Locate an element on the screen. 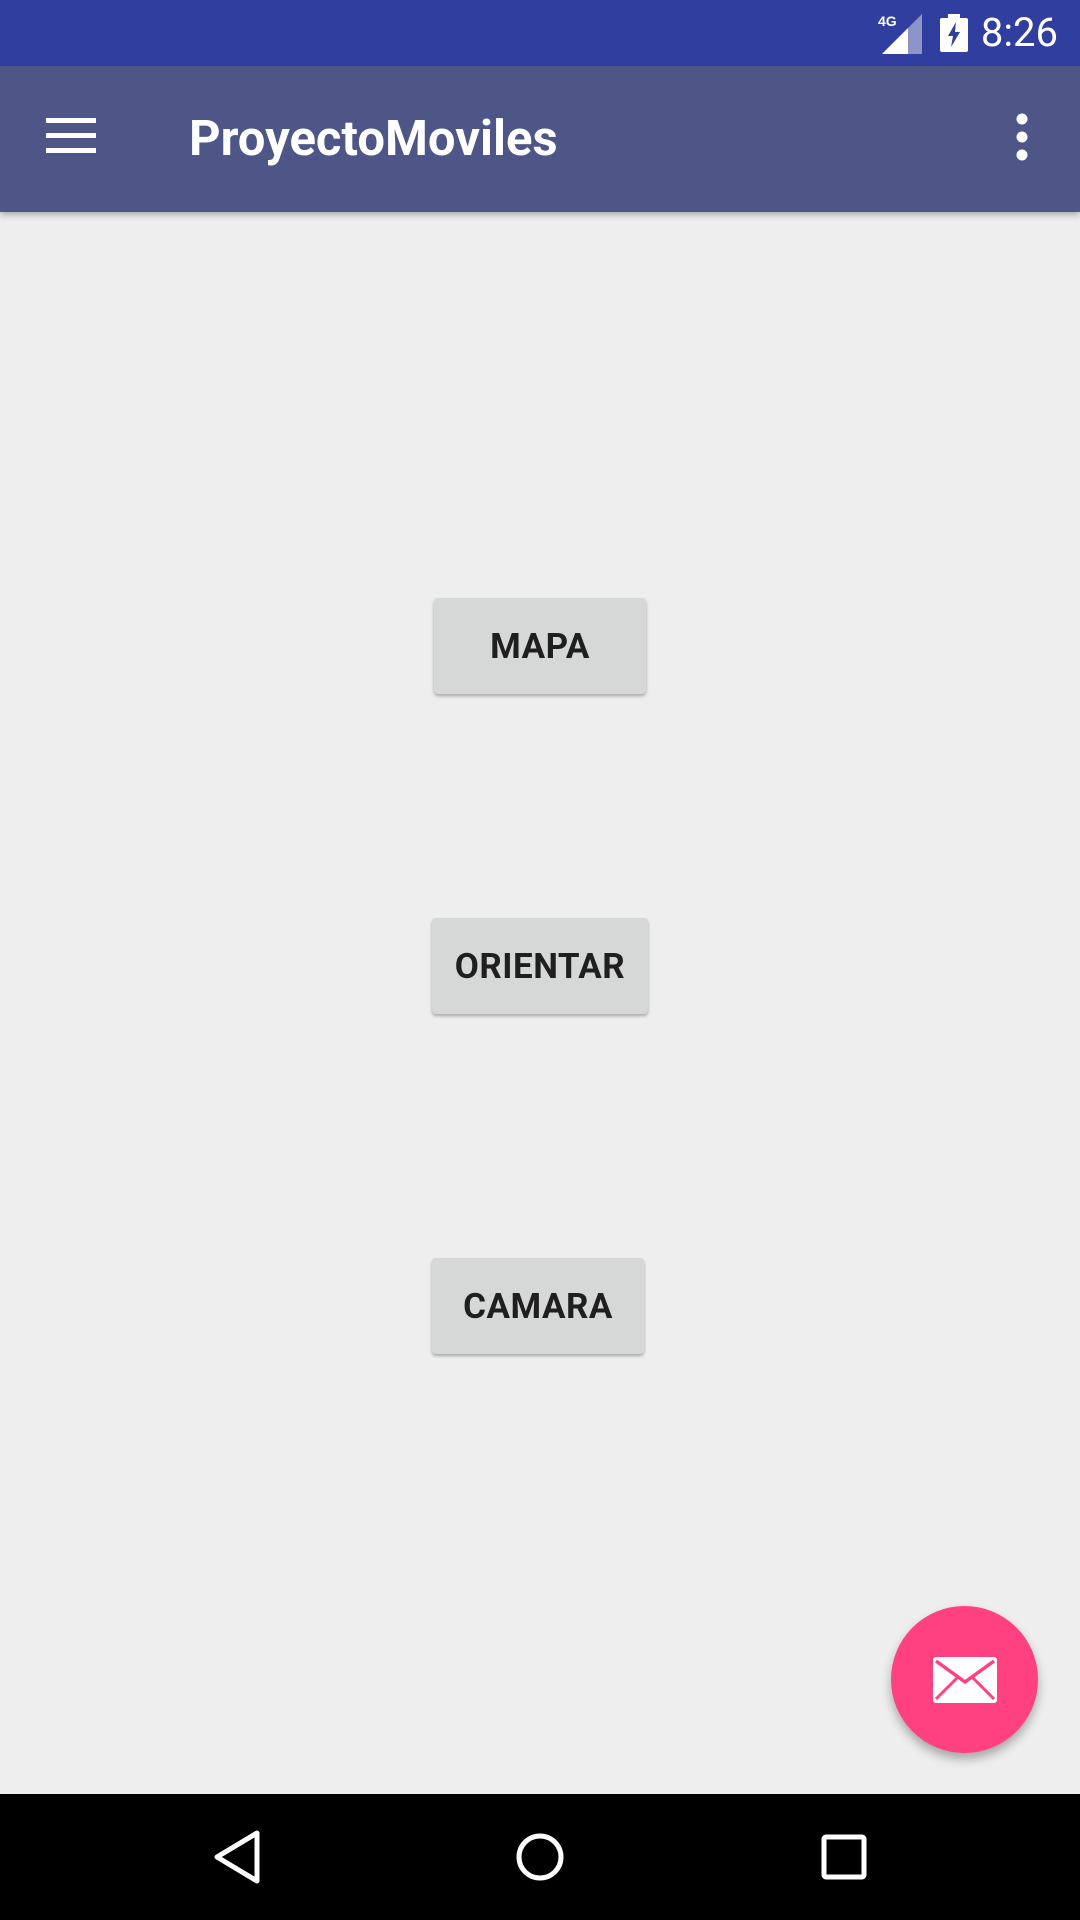 The height and width of the screenshot is (1920, 1080). home-circle-icon is located at coordinates (540, 1857).